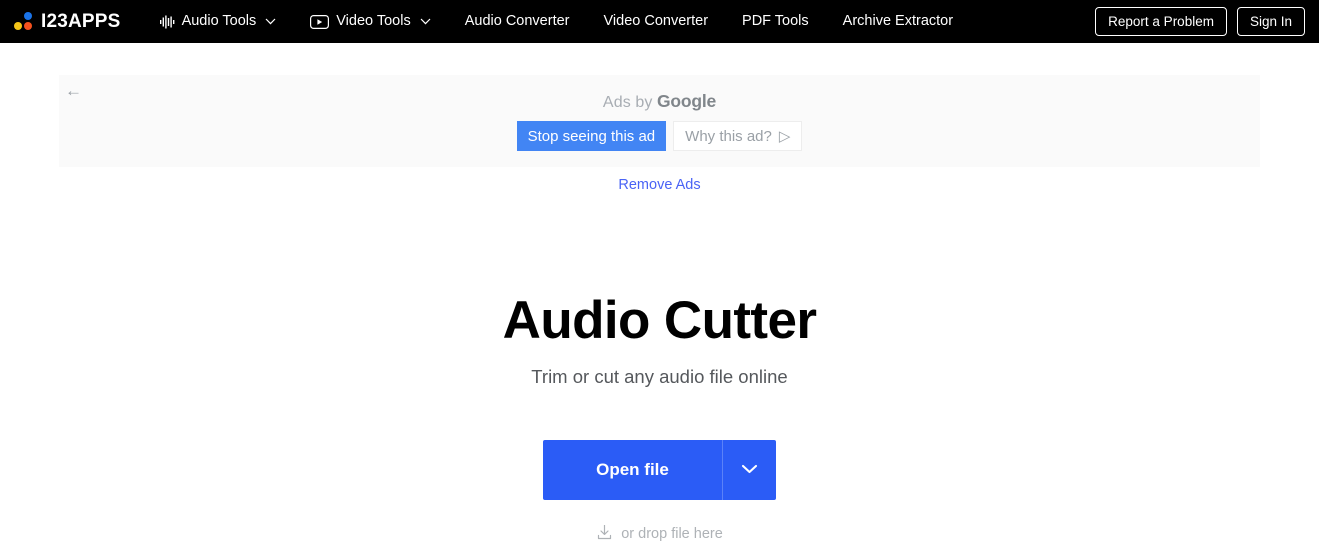  Describe the element at coordinates (167, 22) in the screenshot. I see `waveform-icon` at that location.